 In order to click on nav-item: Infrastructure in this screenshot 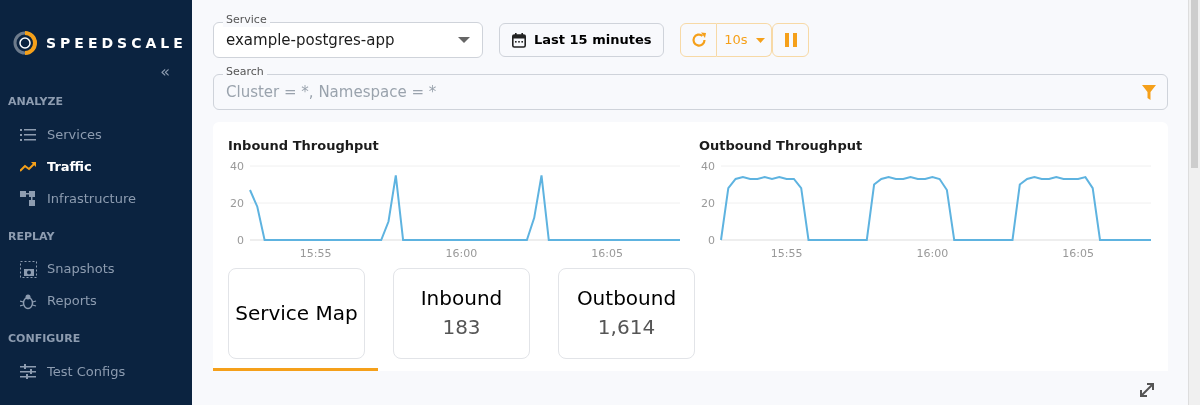, I will do `click(96, 198)`.